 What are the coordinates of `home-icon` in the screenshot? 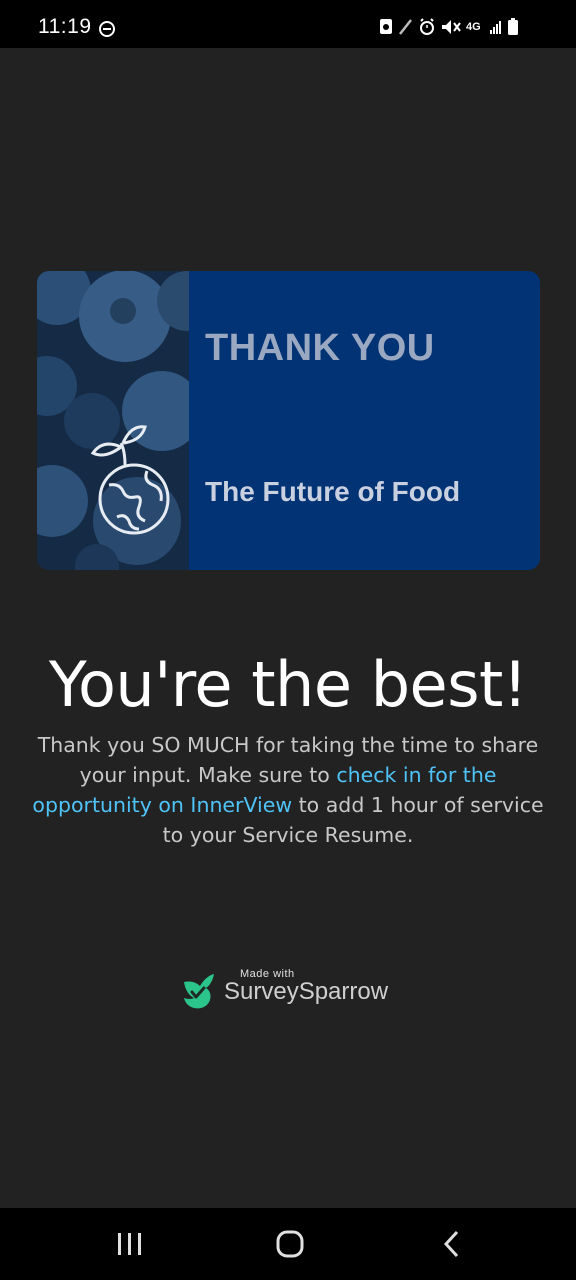 It's located at (290, 1244).